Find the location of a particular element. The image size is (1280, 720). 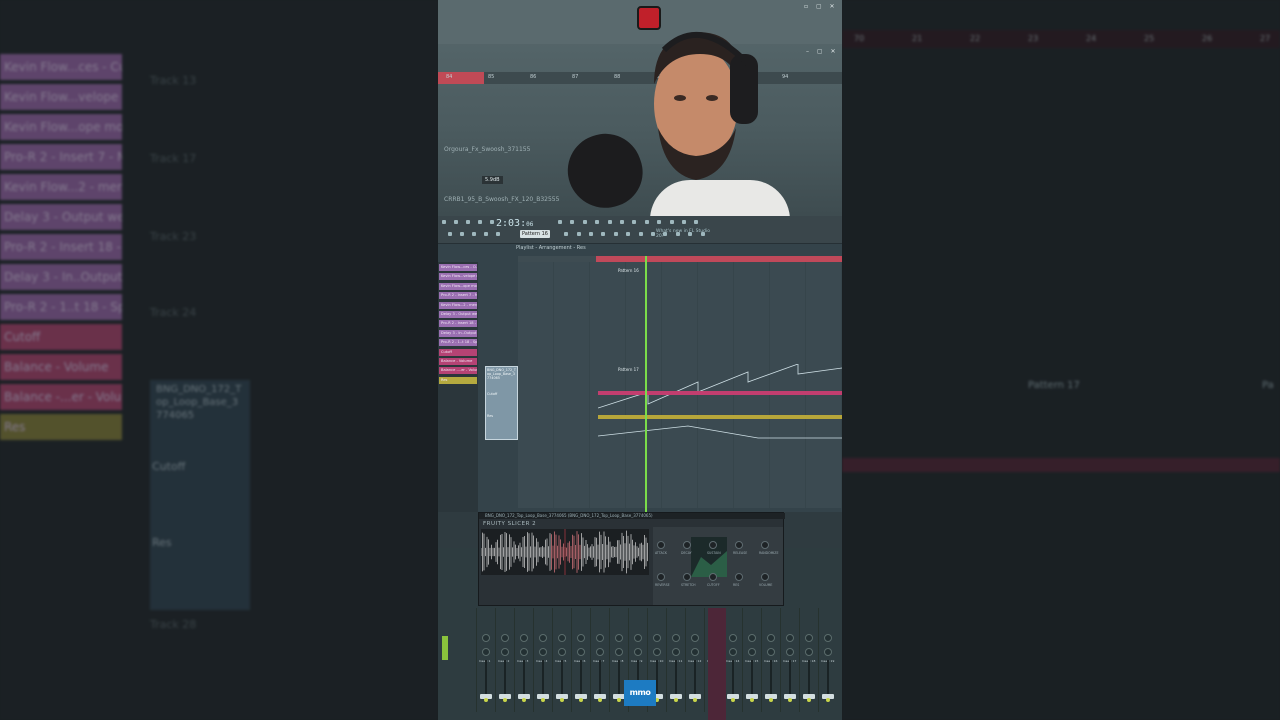

mixer-strip: Insert 5 is located at coordinates (561, 660).